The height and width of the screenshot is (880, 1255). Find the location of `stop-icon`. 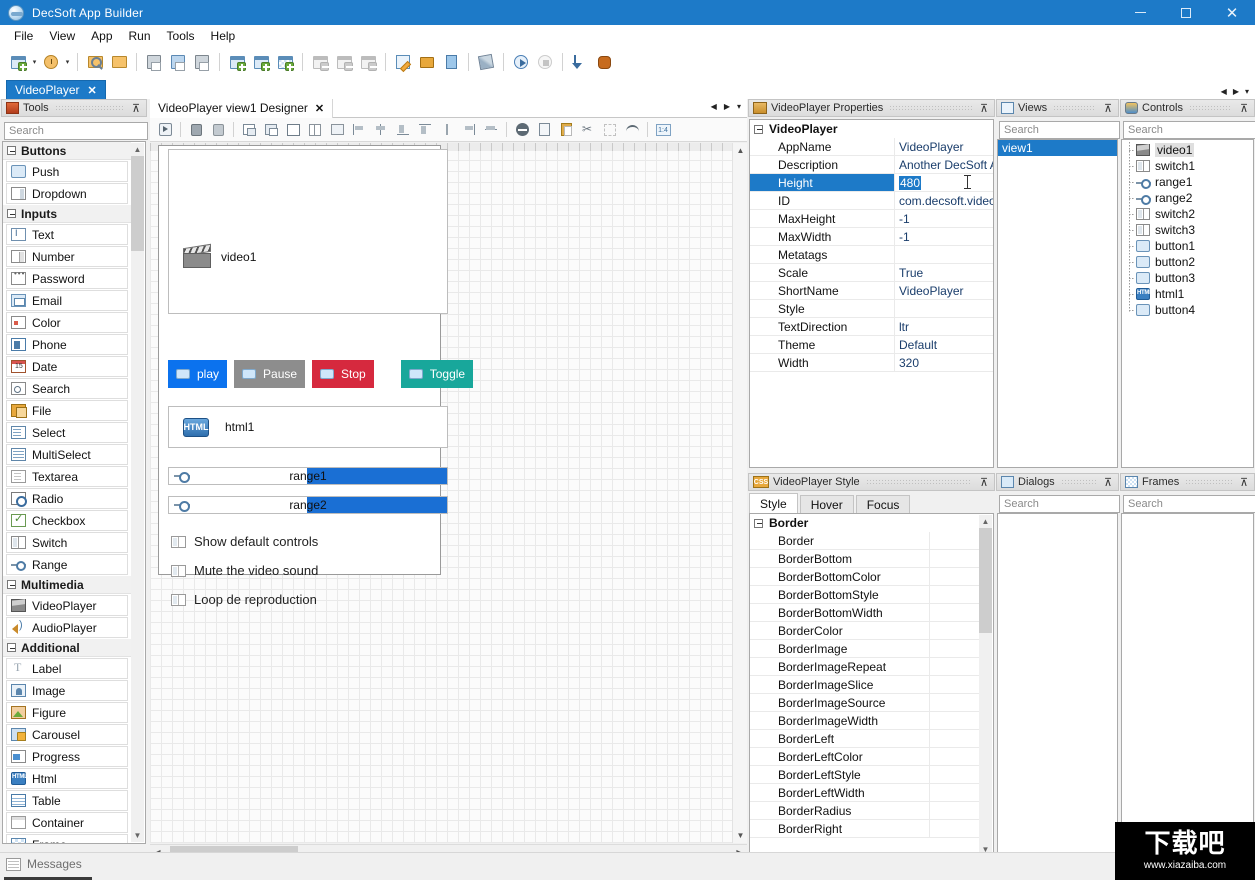

stop-icon is located at coordinates (545, 62).